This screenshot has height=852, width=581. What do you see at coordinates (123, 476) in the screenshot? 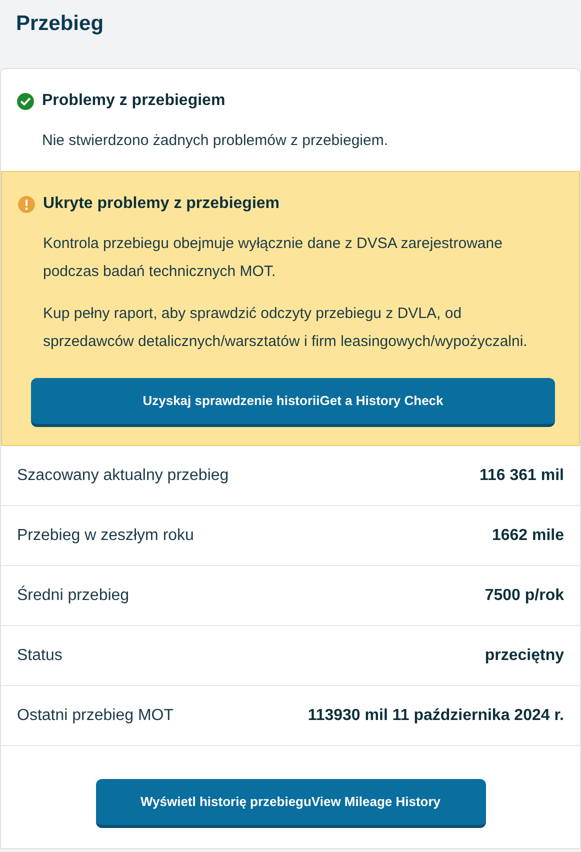
I see `row-label: Szacowany aktualny przebieg` at bounding box center [123, 476].